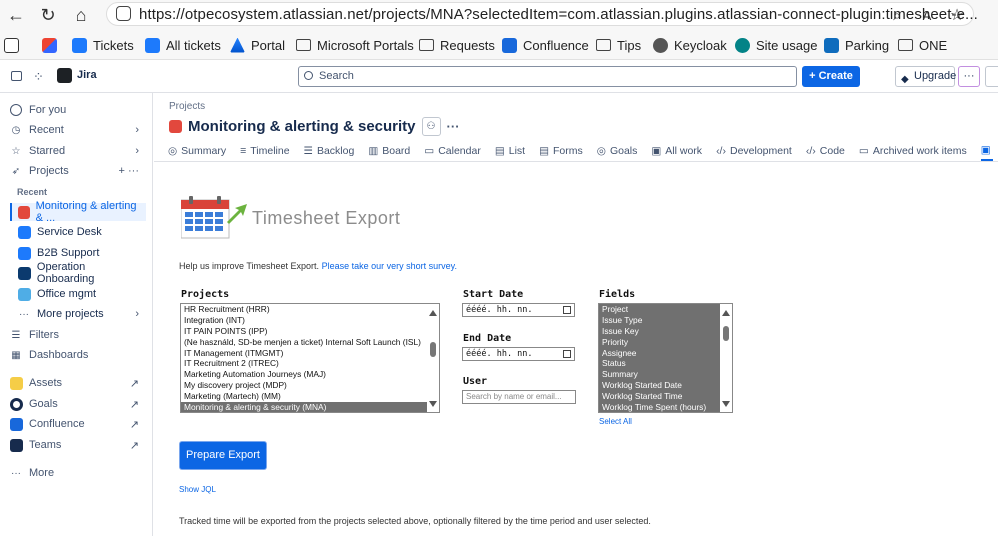 This screenshot has height=536, width=998. What do you see at coordinates (77, 445) in the screenshot?
I see `sidebar-app-teams: Teams ↗` at bounding box center [77, 445].